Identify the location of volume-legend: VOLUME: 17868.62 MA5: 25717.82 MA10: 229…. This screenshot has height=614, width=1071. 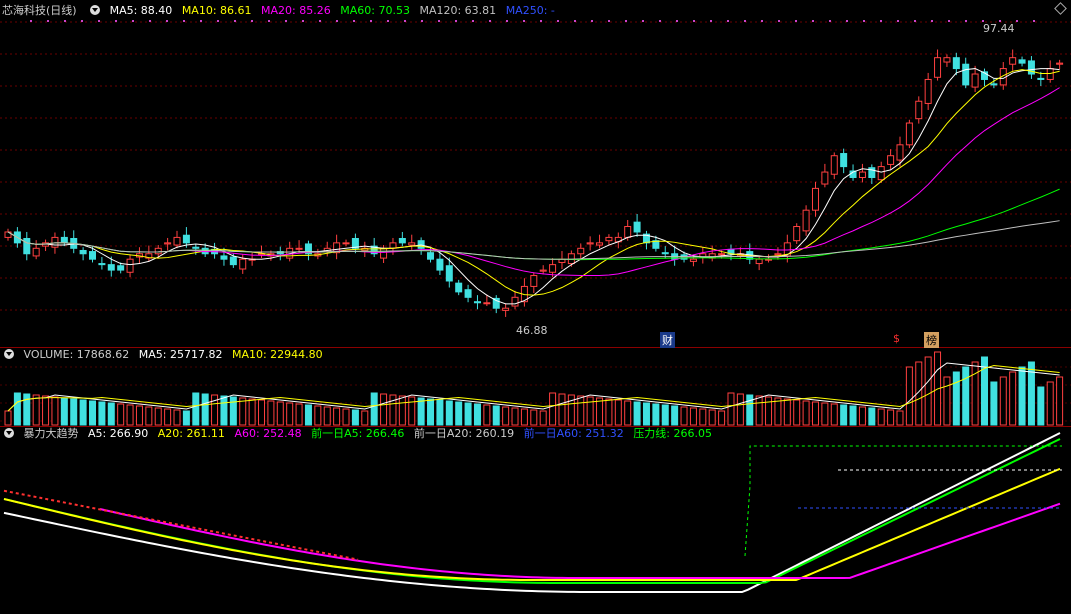
(164, 355).